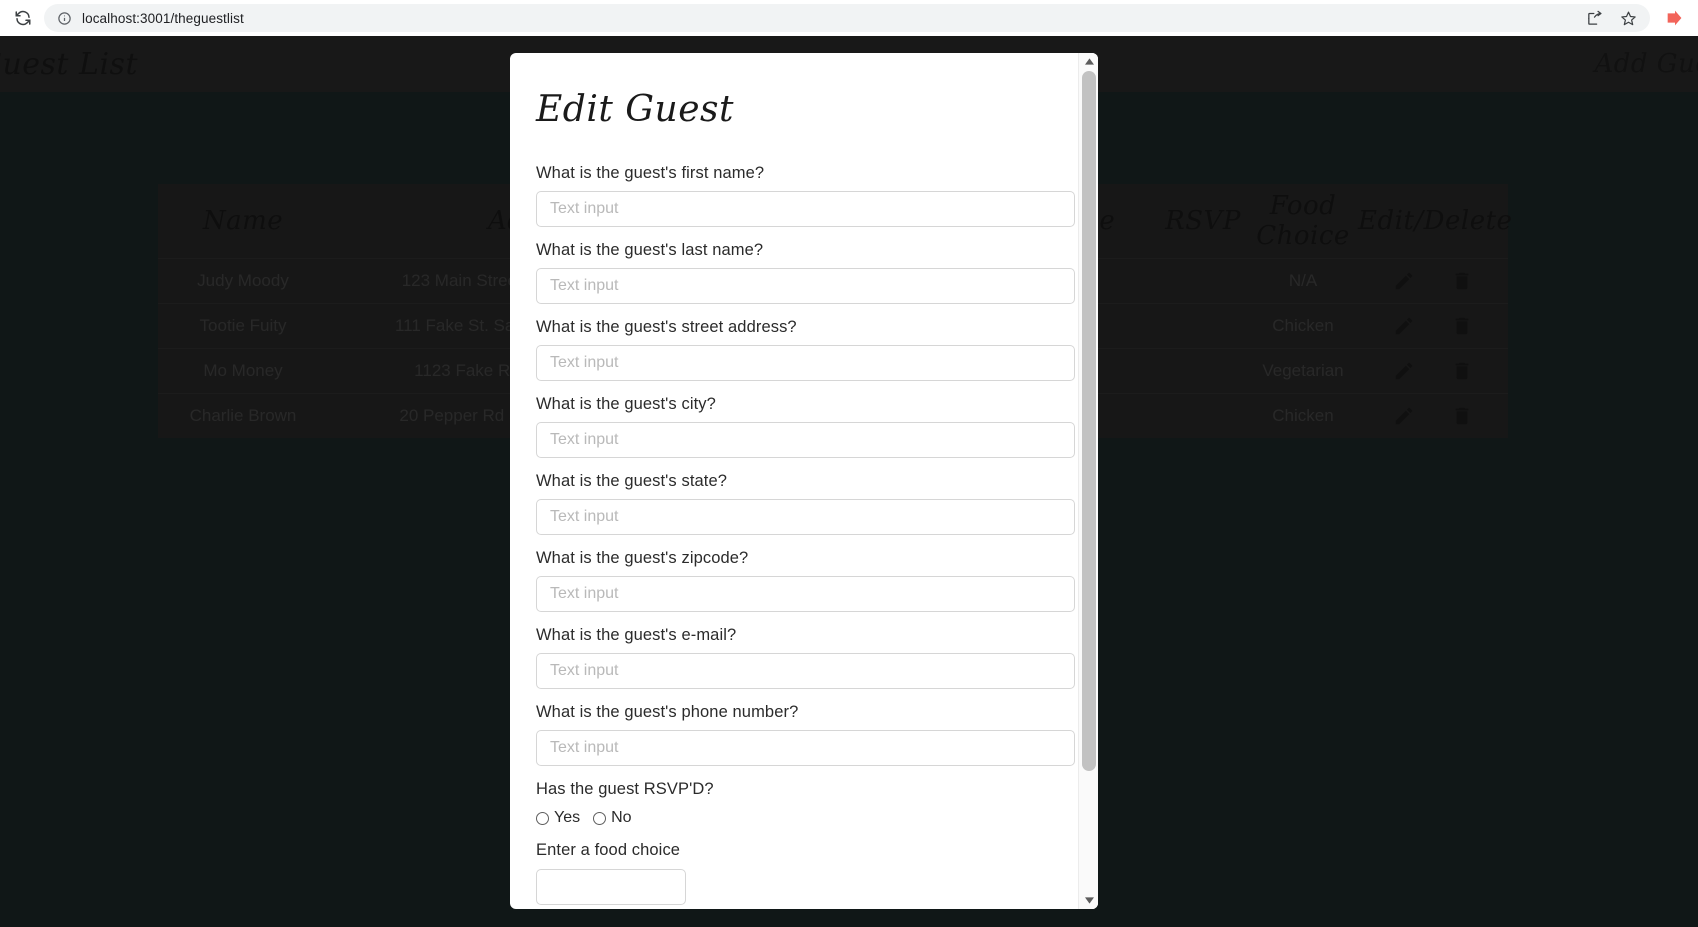 The width and height of the screenshot is (1698, 927). What do you see at coordinates (805, 517) in the screenshot?
I see `state-input` at bounding box center [805, 517].